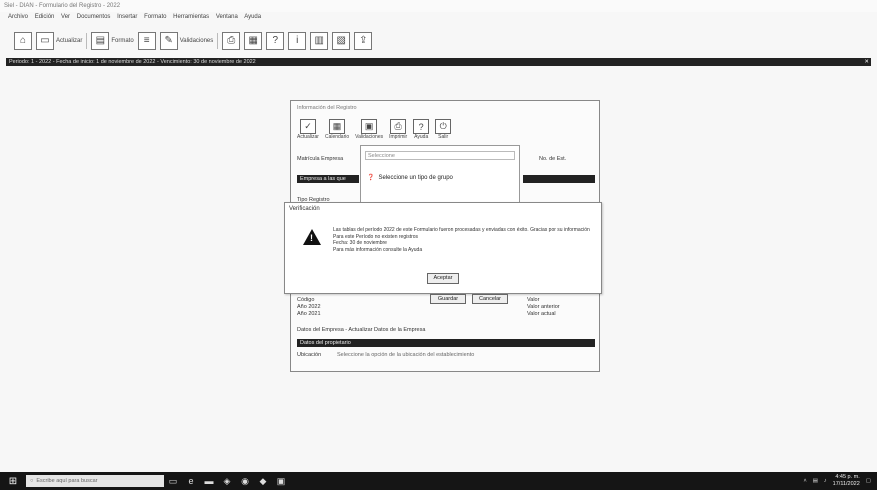 Image resolution: width=877 pixels, height=490 pixels. I want to click on toolbar-label: Formato, so click(122, 41).